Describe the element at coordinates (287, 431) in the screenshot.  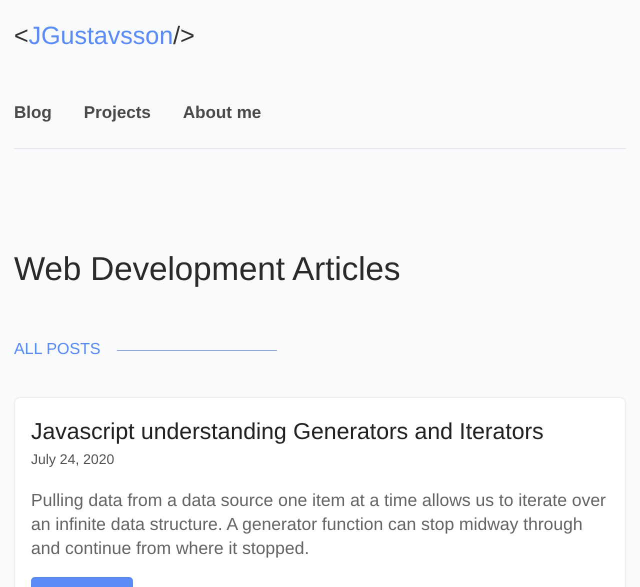
I see `article-title: Javascript understanding Generators and Iterators` at that location.